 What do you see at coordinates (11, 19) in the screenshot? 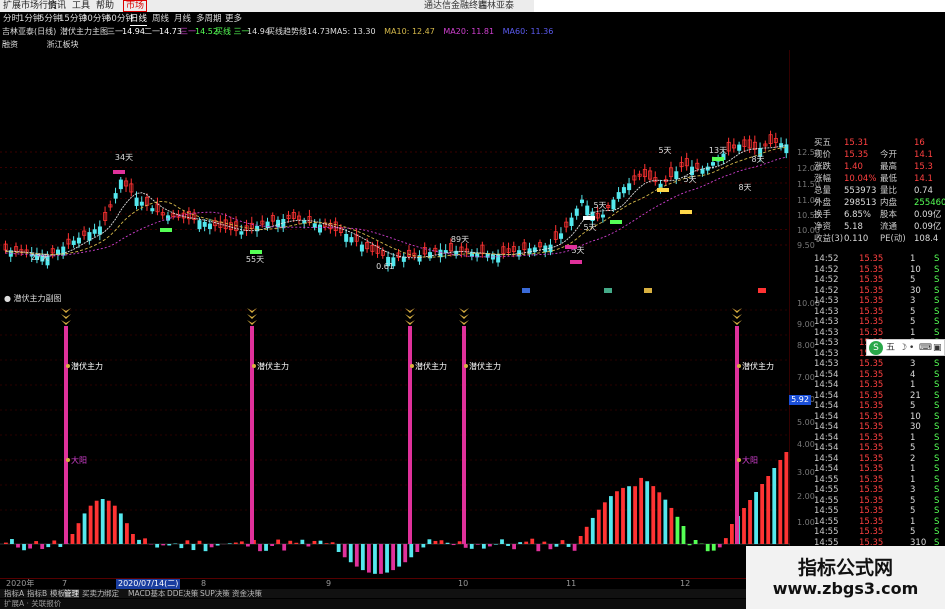
I see `period-timeshare: 分时` at bounding box center [11, 19].